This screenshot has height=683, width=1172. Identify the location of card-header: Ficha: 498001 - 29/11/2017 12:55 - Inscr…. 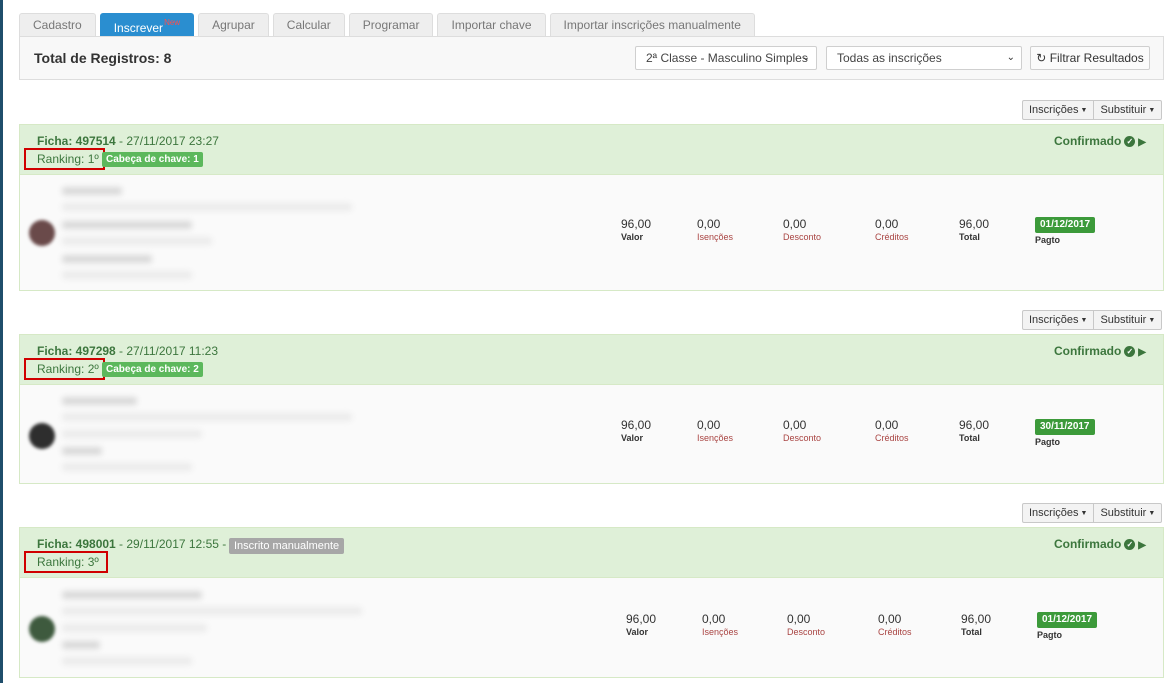
(591, 553).